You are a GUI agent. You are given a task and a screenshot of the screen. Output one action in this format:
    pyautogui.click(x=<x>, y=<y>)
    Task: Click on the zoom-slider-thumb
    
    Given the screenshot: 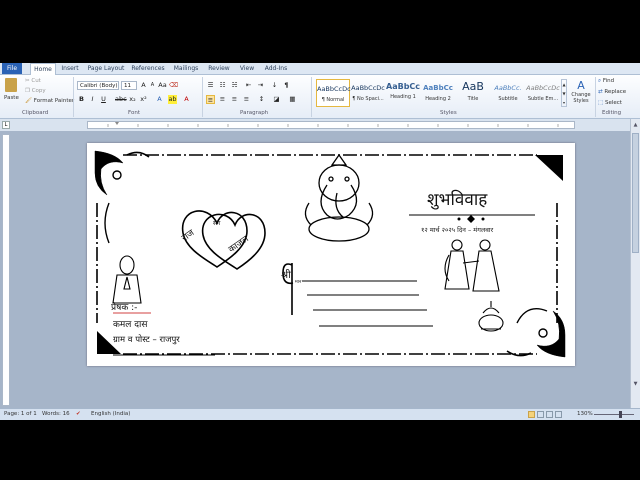 What is the action you would take?
    pyautogui.click(x=620, y=414)
    